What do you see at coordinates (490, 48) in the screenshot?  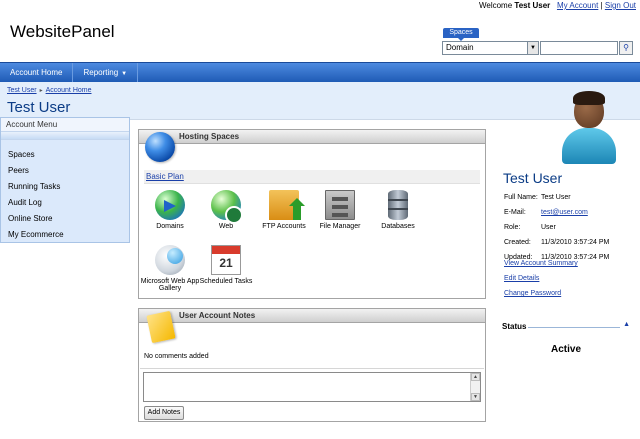 I see `search-type-select: Domain ▼` at bounding box center [490, 48].